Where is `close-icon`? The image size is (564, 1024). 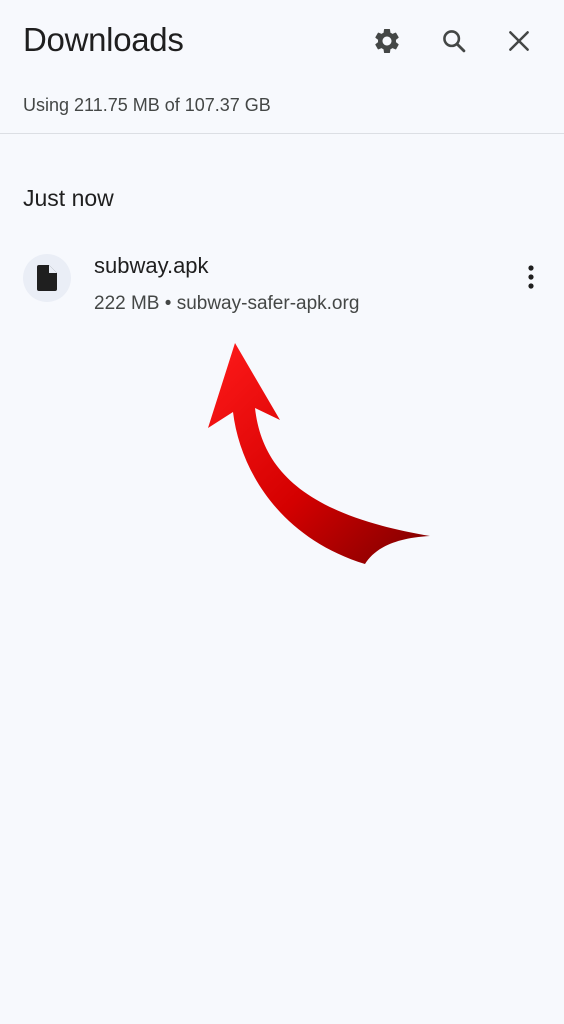 close-icon is located at coordinates (519, 41).